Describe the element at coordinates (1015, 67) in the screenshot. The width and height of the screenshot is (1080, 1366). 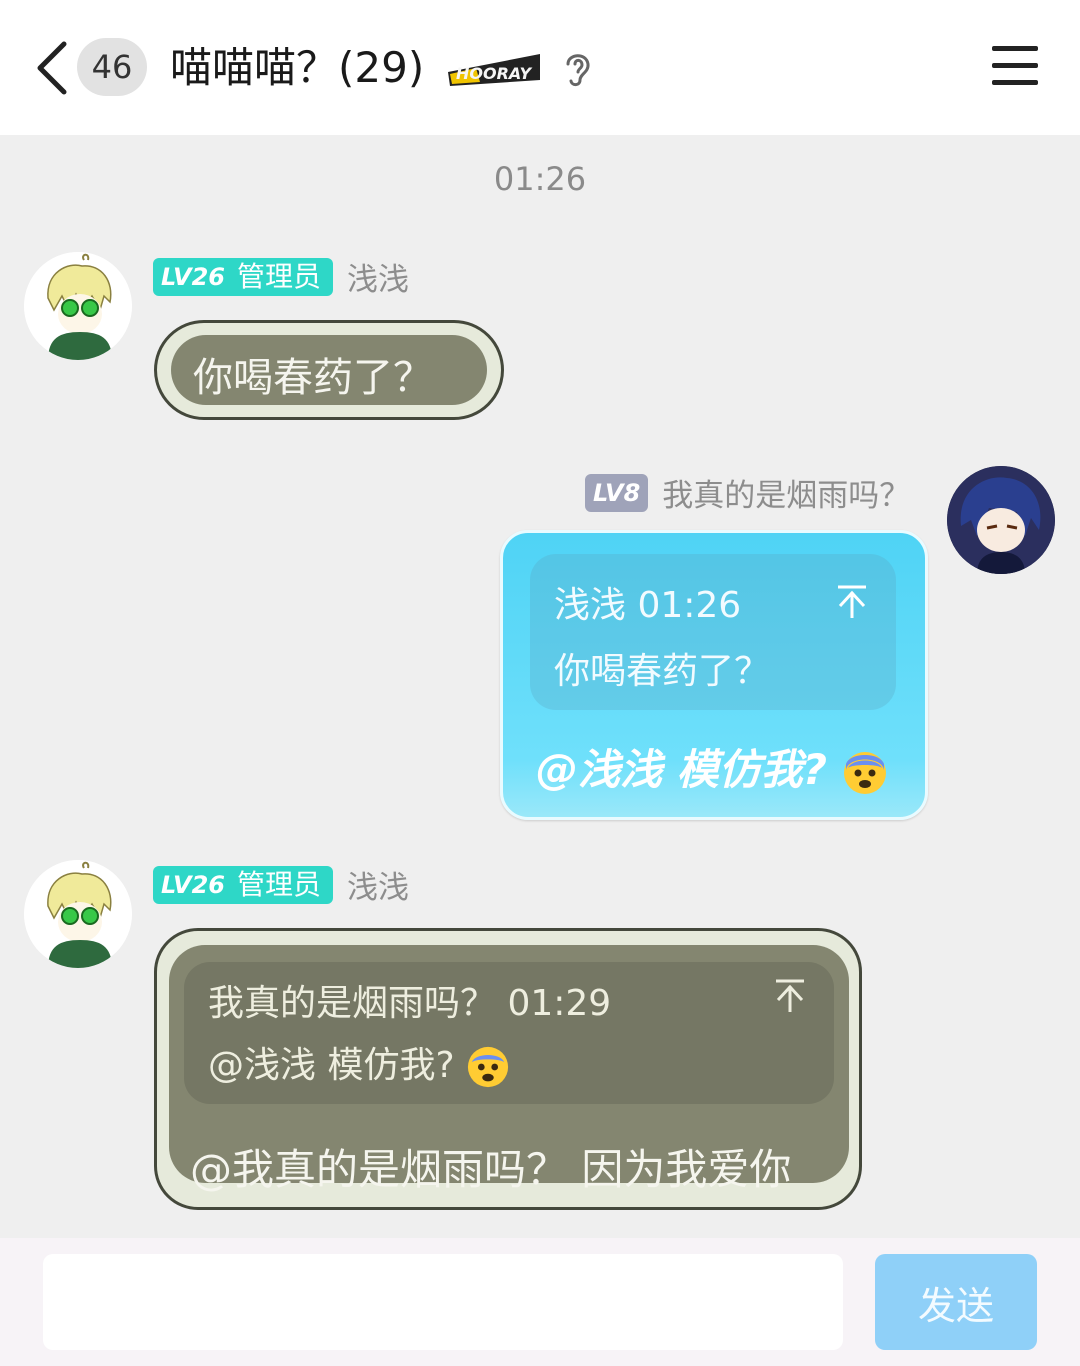
I see `menu-icon` at that location.